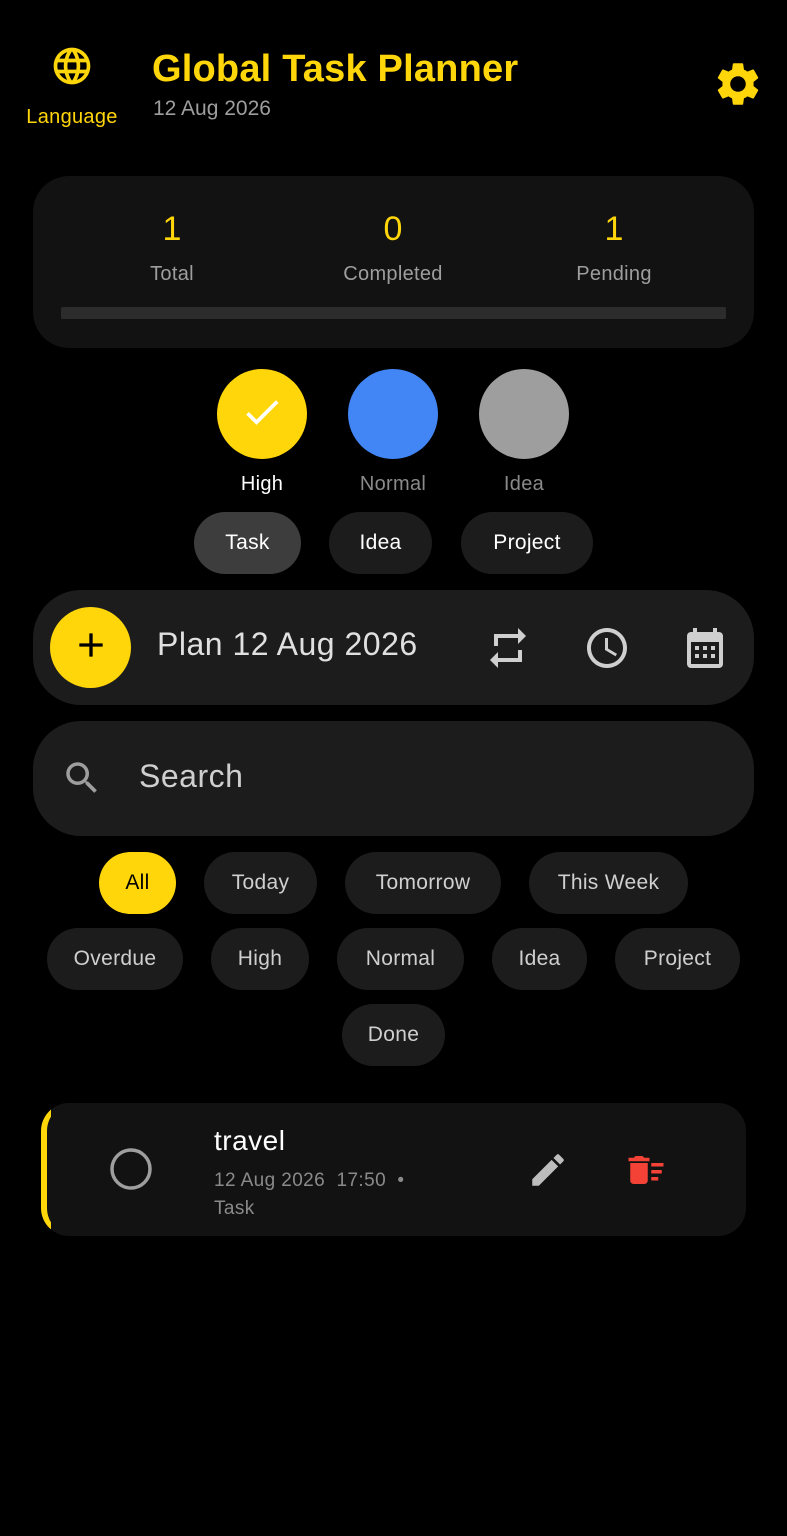 Image resolution: width=787 pixels, height=1536 pixels. What do you see at coordinates (287, 644) in the screenshot?
I see `plan-input: Plan 12 Aug 2026` at bounding box center [287, 644].